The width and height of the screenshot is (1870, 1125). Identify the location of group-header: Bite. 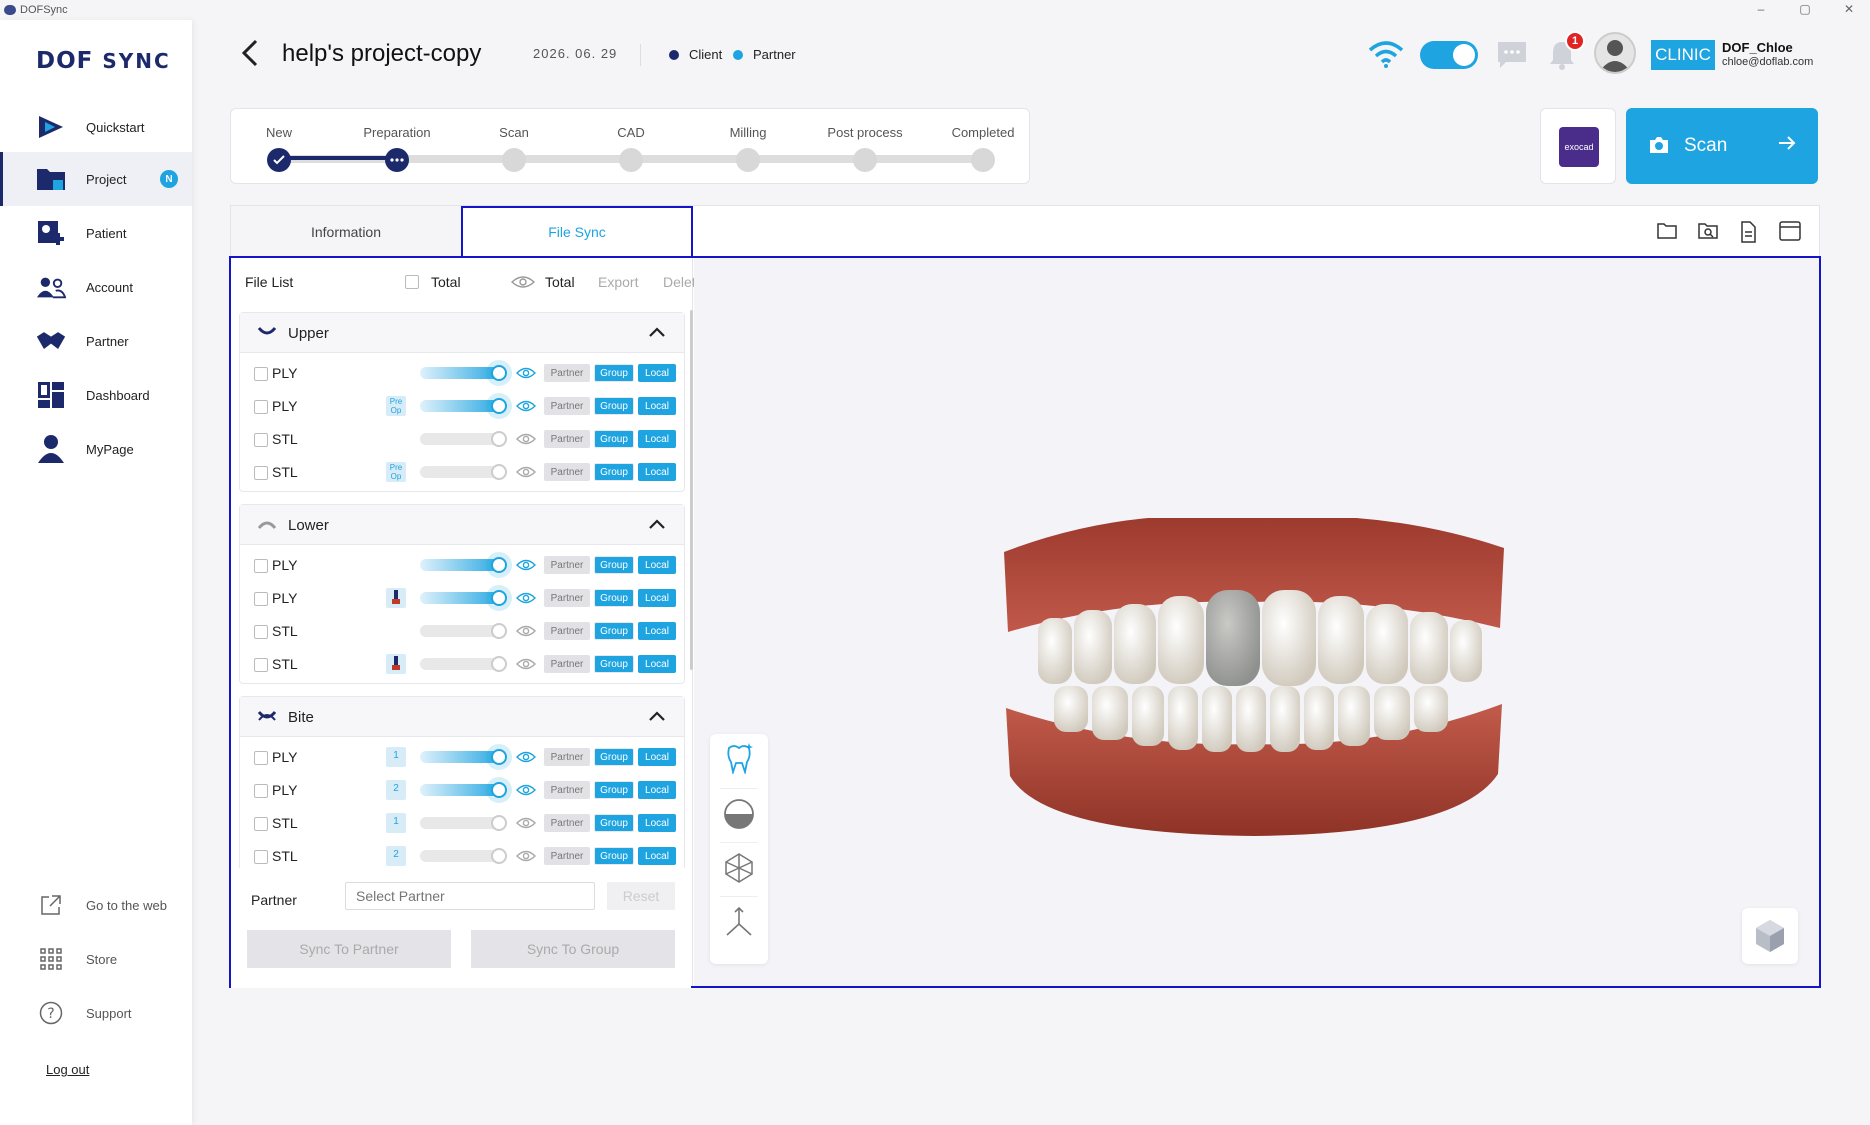
(462, 717).